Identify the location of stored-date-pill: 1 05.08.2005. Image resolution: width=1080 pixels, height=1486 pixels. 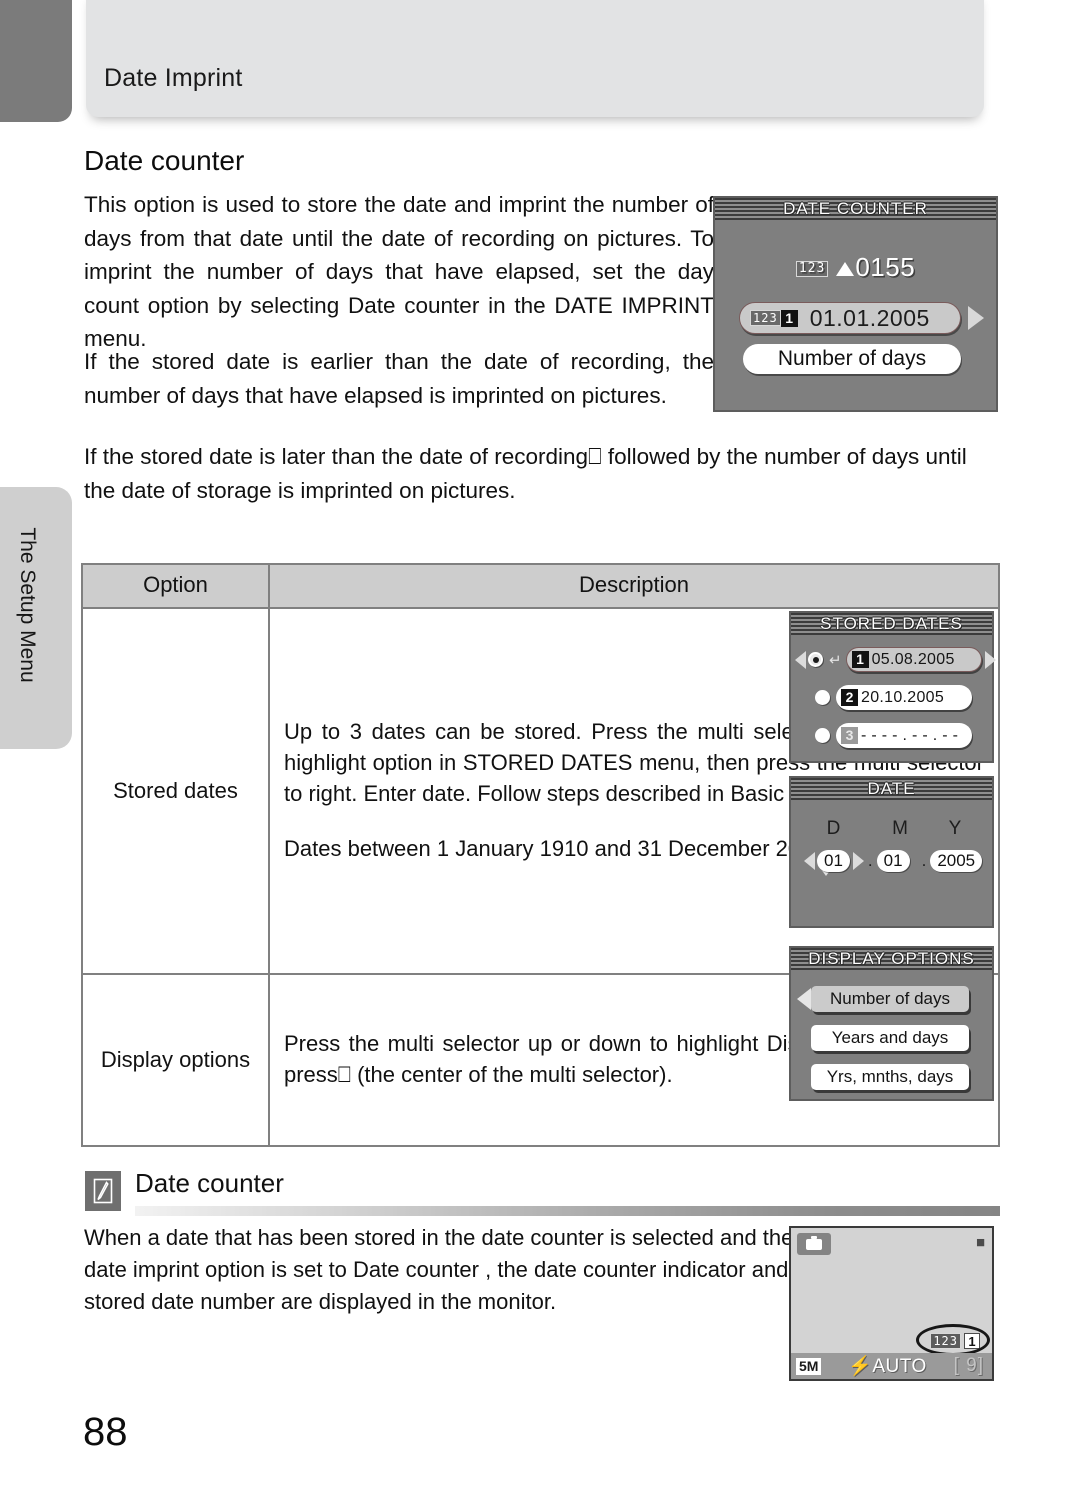
(913, 659).